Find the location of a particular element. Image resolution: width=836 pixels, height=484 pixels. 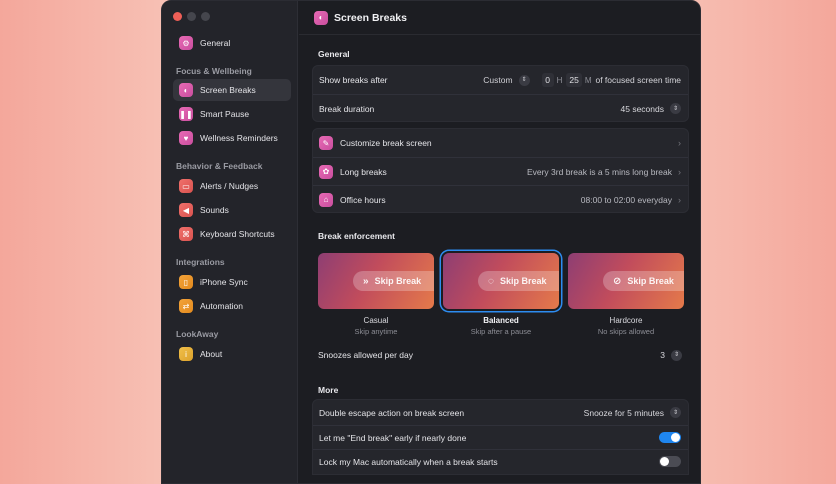

show-breaks-label: Show breaks after is located at coordinates (353, 80).